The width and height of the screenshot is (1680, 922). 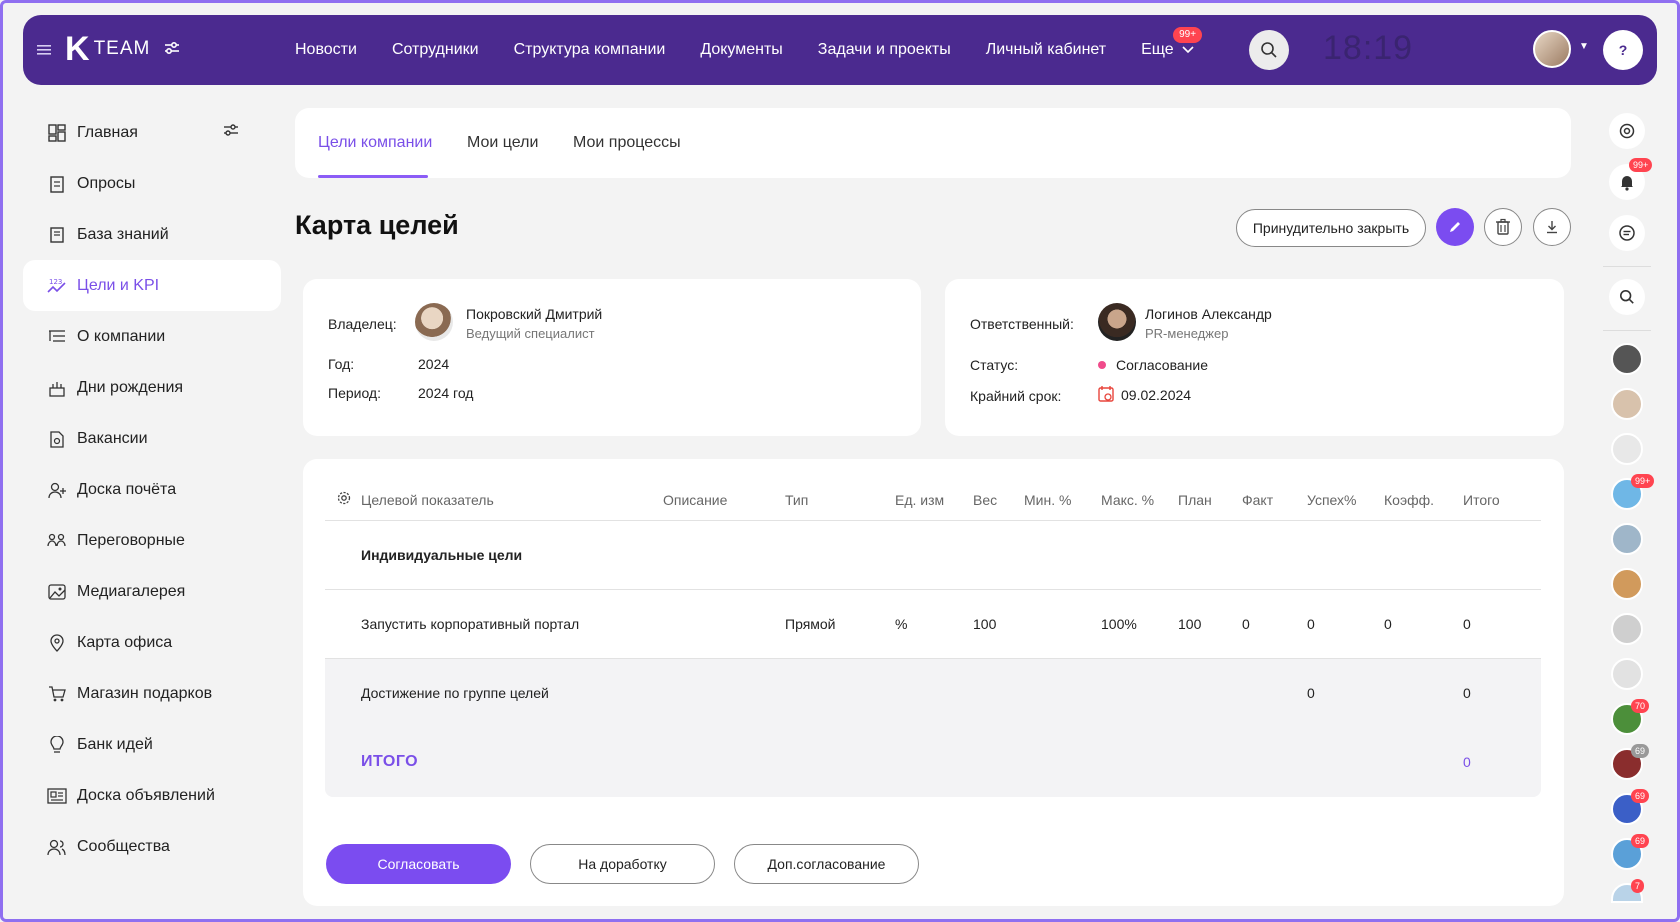 What do you see at coordinates (152, 693) in the screenshot?
I see `sidebar-item-gift-shop: Магазин подарков` at bounding box center [152, 693].